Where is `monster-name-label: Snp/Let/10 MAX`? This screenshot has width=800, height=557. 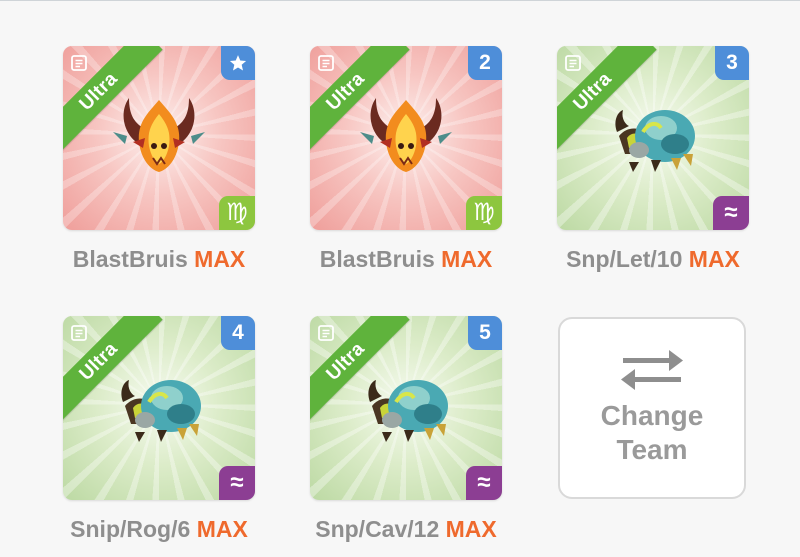
monster-name-label: Snp/Let/10 MAX is located at coordinates (653, 259).